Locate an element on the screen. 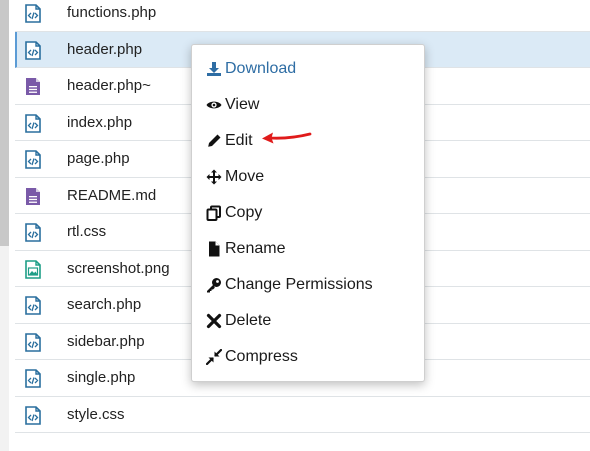 Image resolution: width=590 pixels, height=451 pixels. menu-item-delete: Delete is located at coordinates (238, 321).